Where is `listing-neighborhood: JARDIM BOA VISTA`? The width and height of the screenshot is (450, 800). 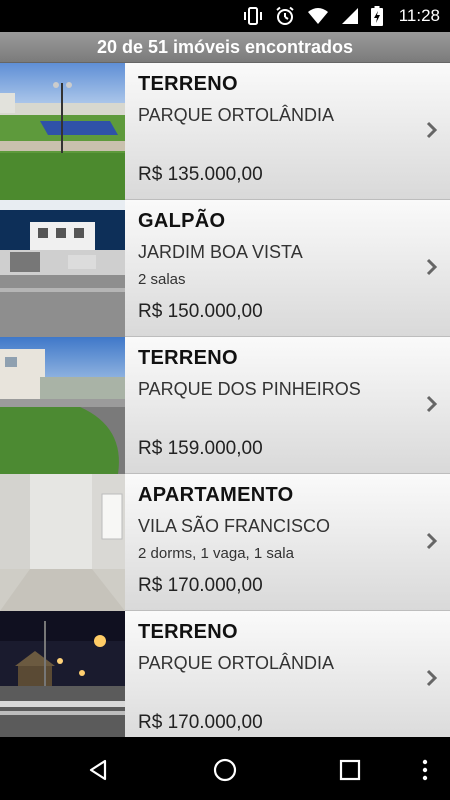
listing-neighborhood: JARDIM BOA VISTA is located at coordinates (220, 252).